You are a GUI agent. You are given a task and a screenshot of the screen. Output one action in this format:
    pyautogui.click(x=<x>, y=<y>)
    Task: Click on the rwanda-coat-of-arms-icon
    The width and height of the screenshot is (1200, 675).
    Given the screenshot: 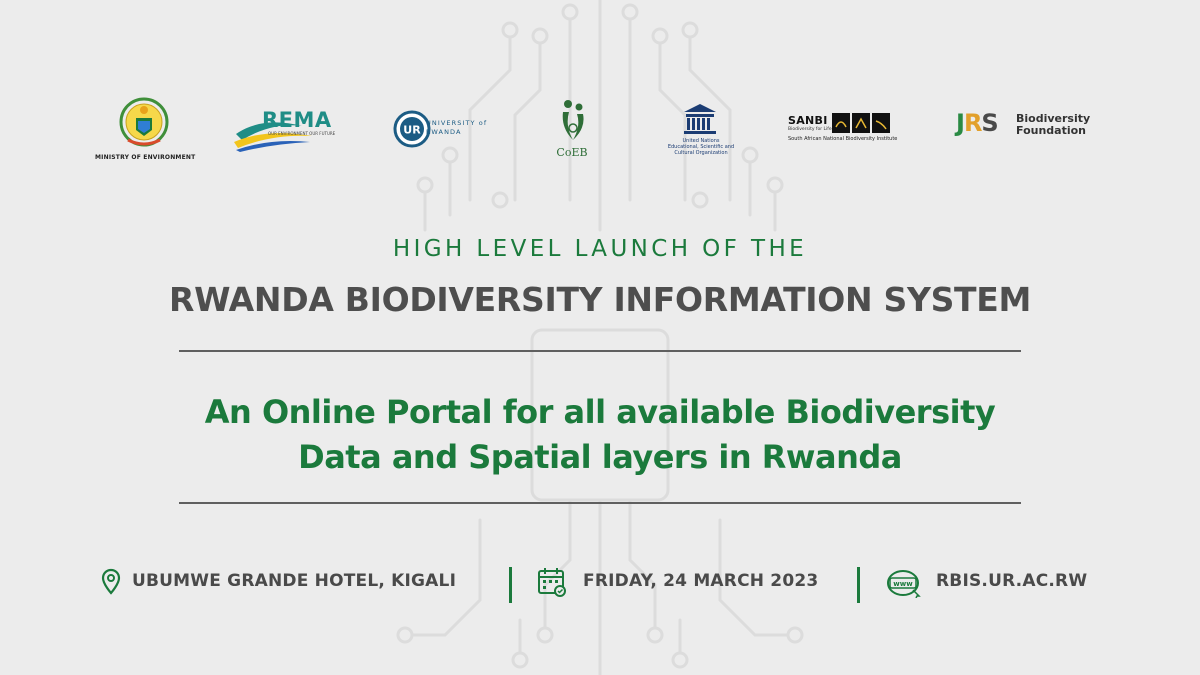 What is the action you would take?
    pyautogui.click(x=144, y=122)
    